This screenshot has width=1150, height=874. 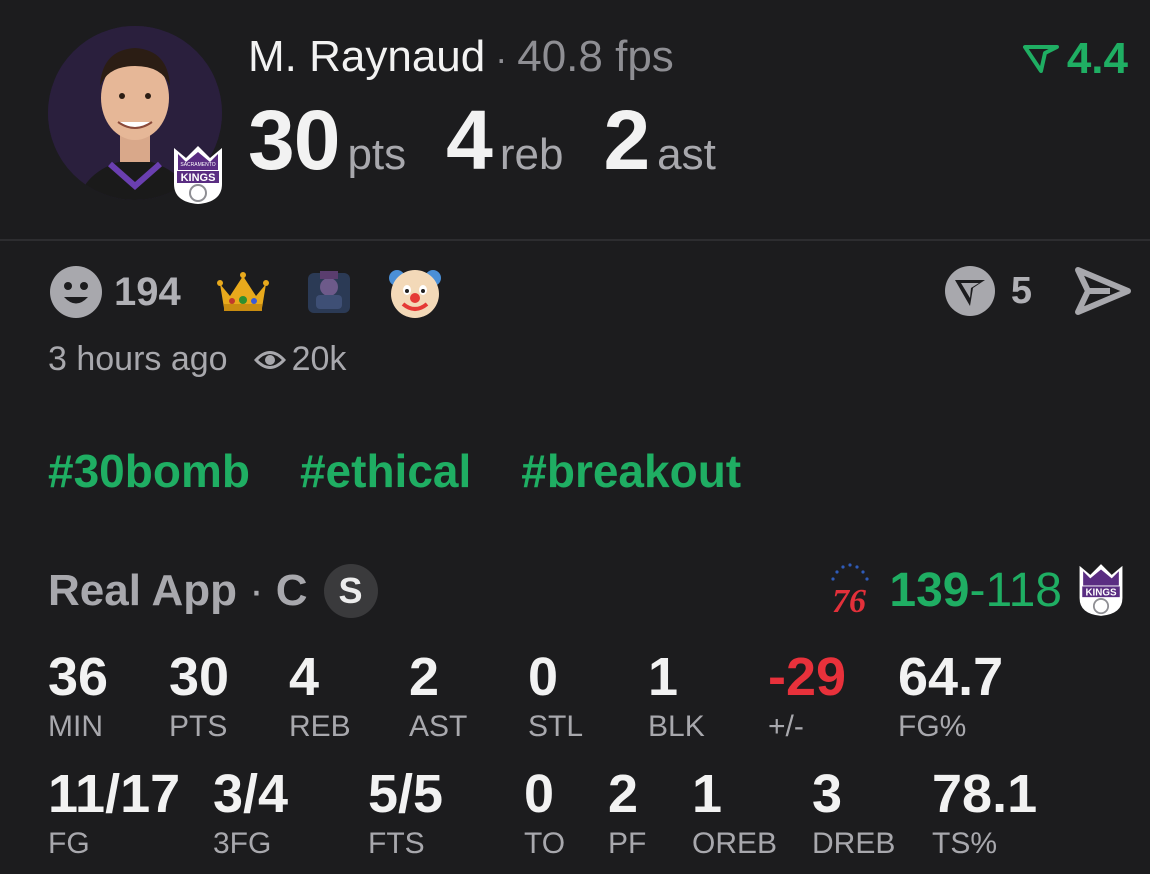 I want to click on svg-text: 76, so click(x=849, y=600).